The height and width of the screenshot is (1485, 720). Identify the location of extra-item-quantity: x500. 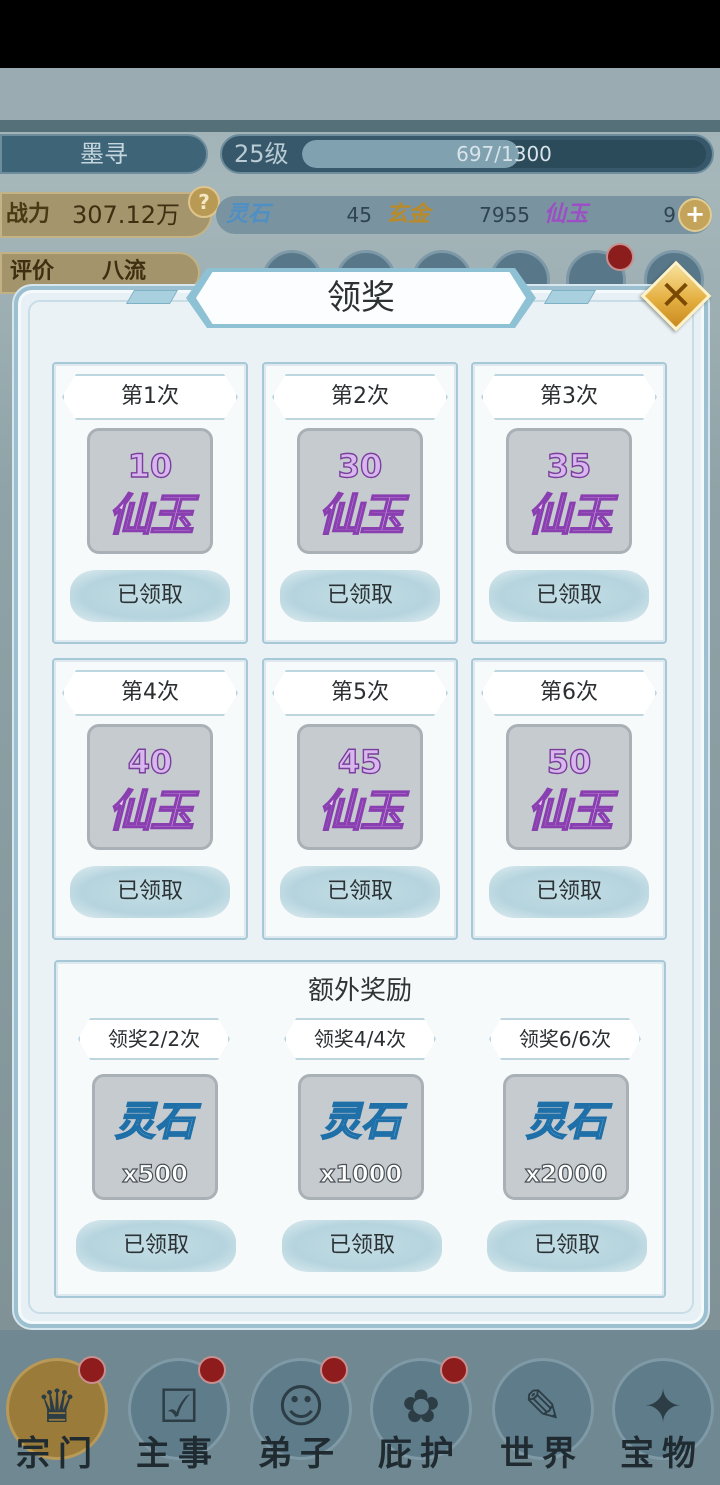
(155, 1173).